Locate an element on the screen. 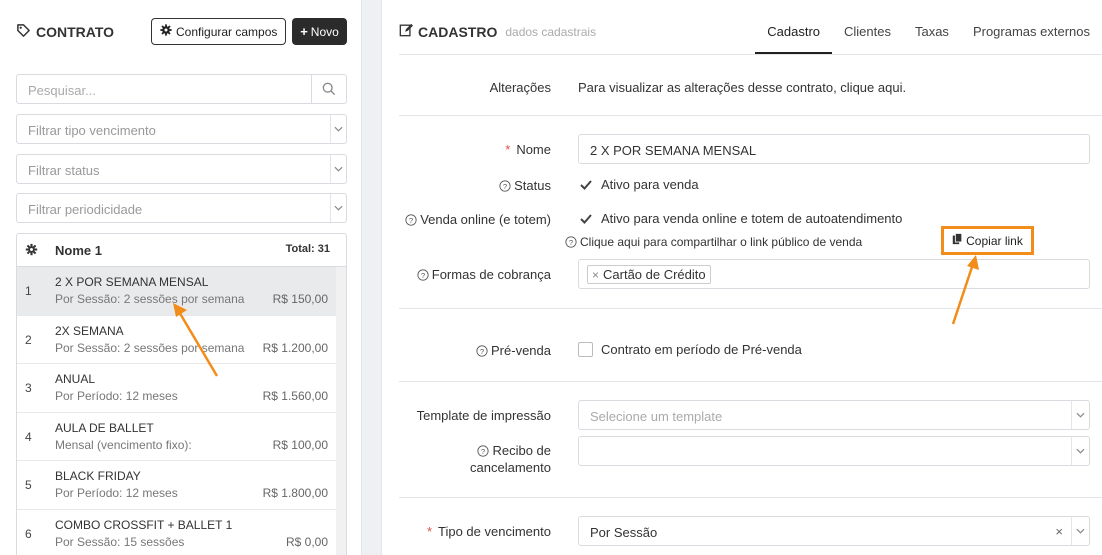  filter-status-select: Filtrar status is located at coordinates (181, 169).